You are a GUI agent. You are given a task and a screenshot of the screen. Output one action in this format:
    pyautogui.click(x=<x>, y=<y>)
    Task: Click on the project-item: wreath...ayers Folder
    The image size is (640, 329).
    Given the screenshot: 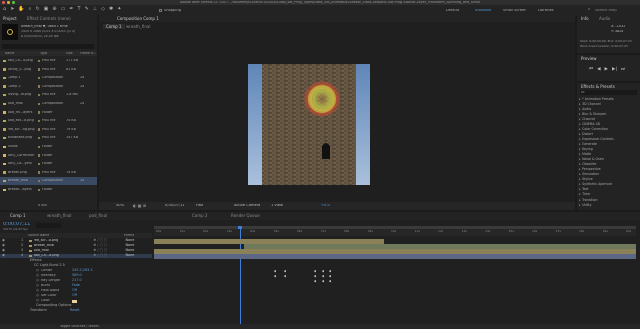 What is the action you would take?
    pyautogui.click(x=48, y=190)
    